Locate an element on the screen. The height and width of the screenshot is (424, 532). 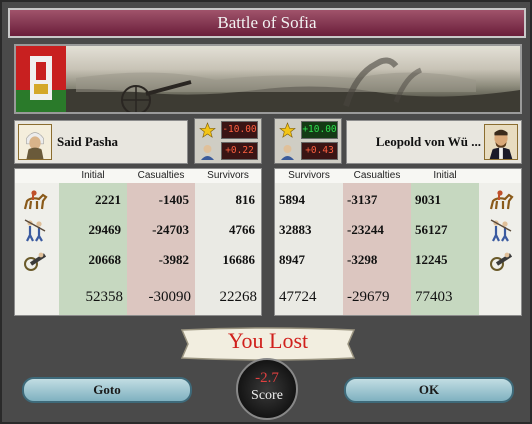
score-value: -2.7 is located at coordinates (267, 378).